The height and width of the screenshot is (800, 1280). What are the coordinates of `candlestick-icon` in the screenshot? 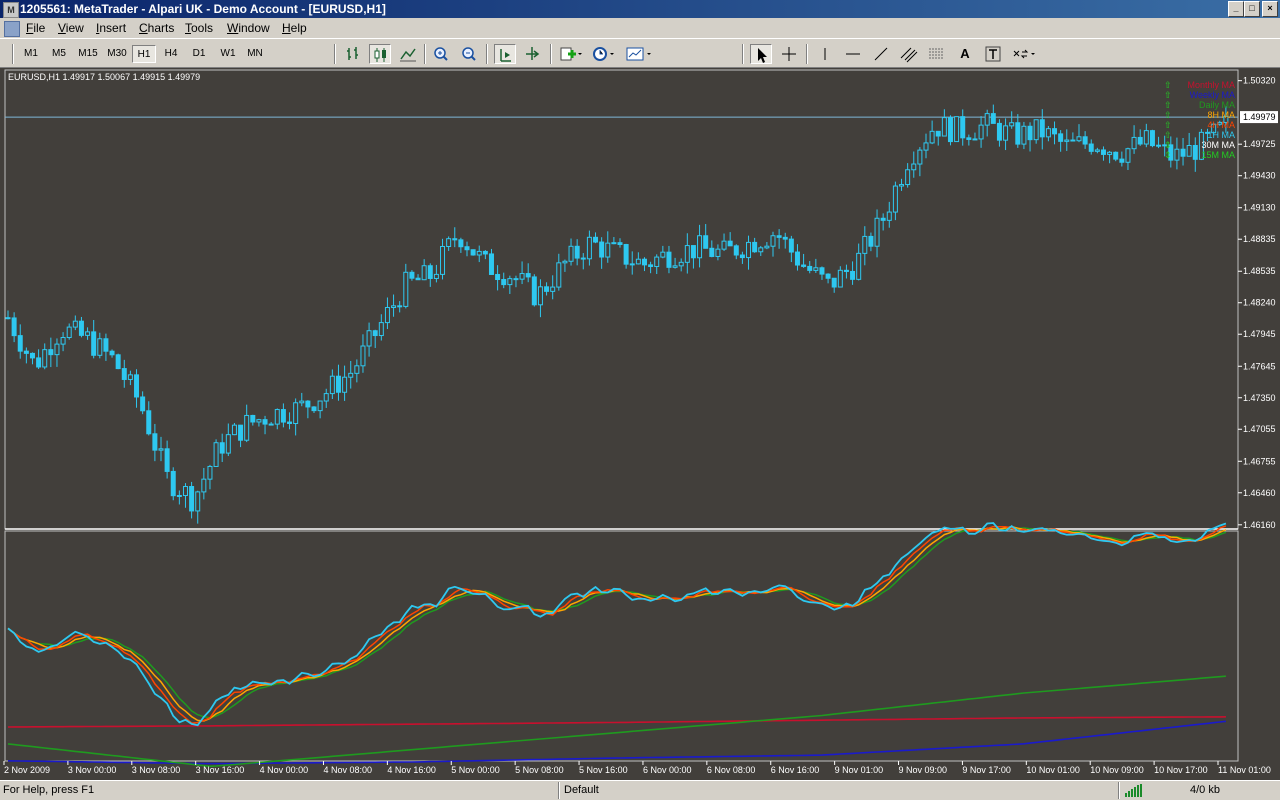 It's located at (380, 54).